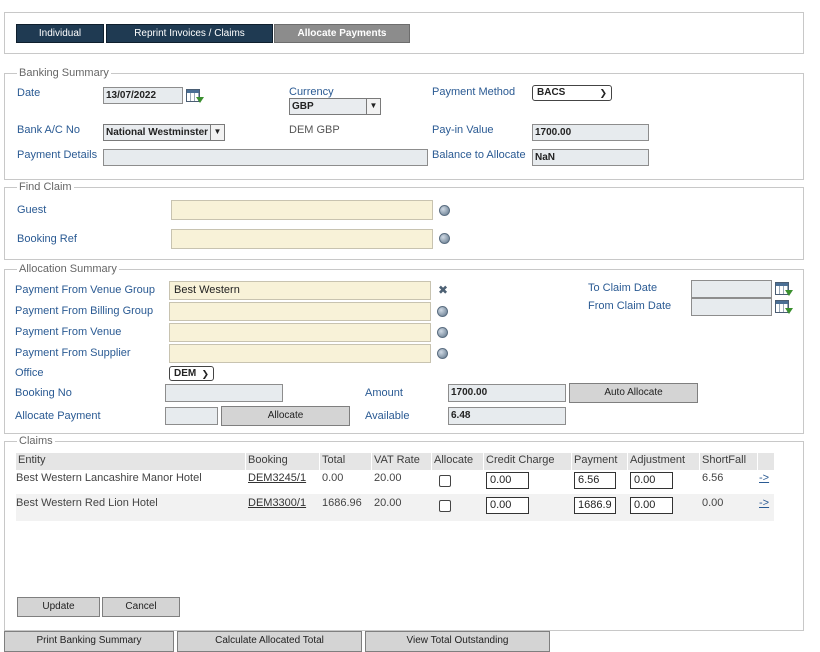 The height and width of the screenshot is (652, 820). Describe the element at coordinates (300, 311) in the screenshot. I see `billing-group-field` at that location.